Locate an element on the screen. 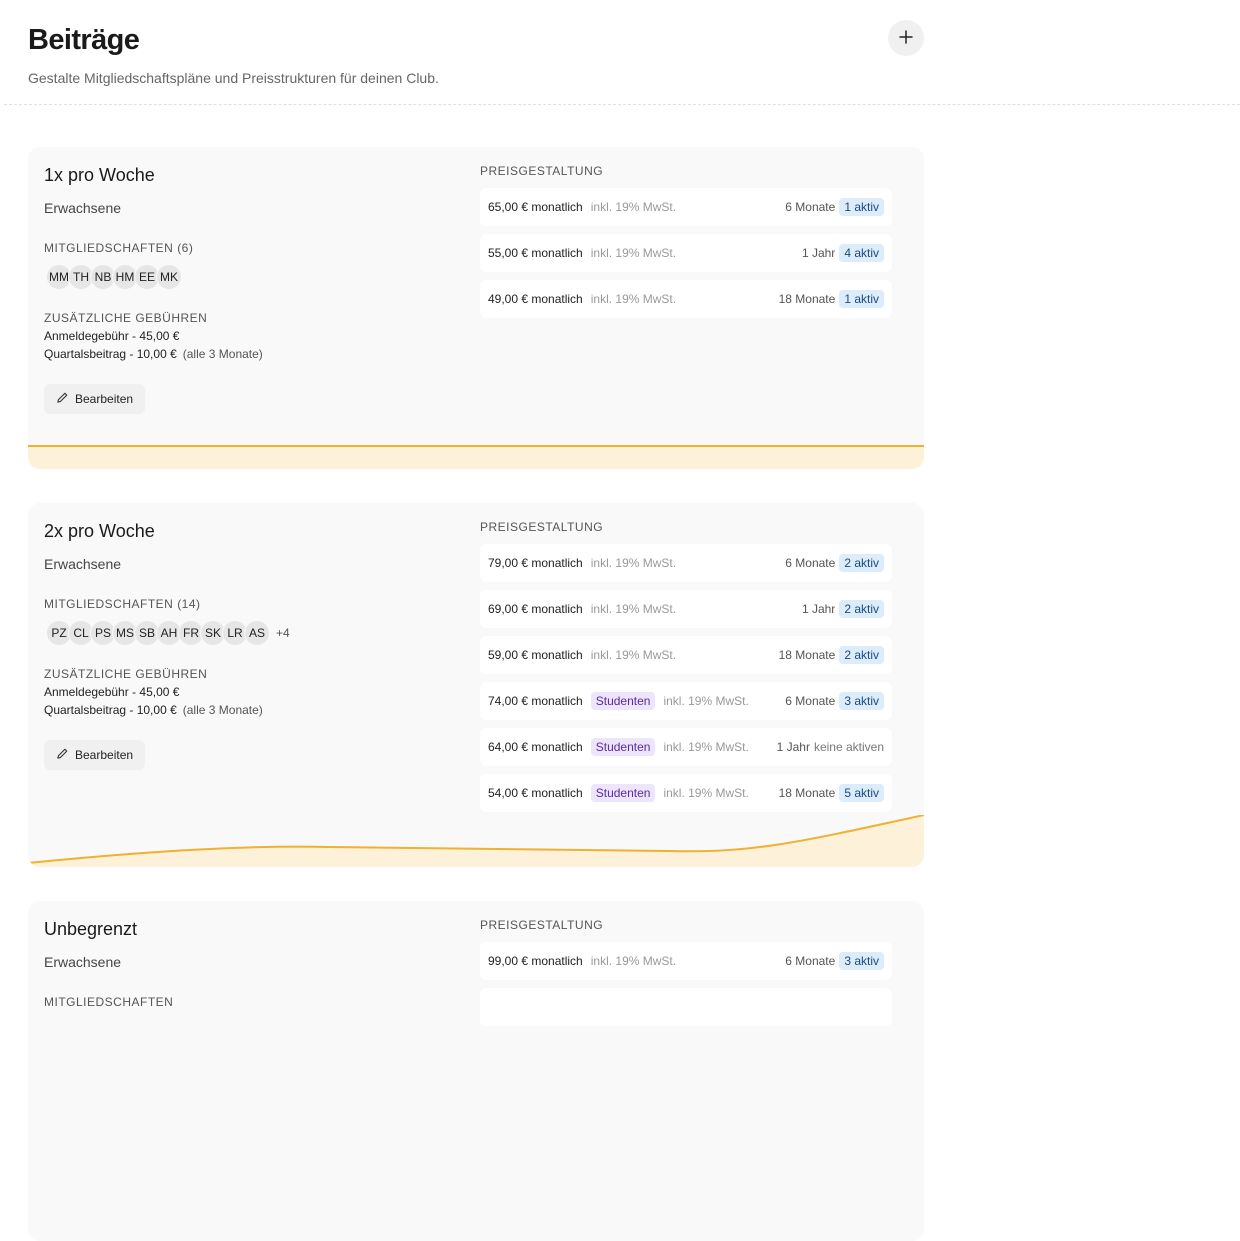 The width and height of the screenshot is (1240, 1241). price-amount: 65,00 € monatlich is located at coordinates (535, 207).